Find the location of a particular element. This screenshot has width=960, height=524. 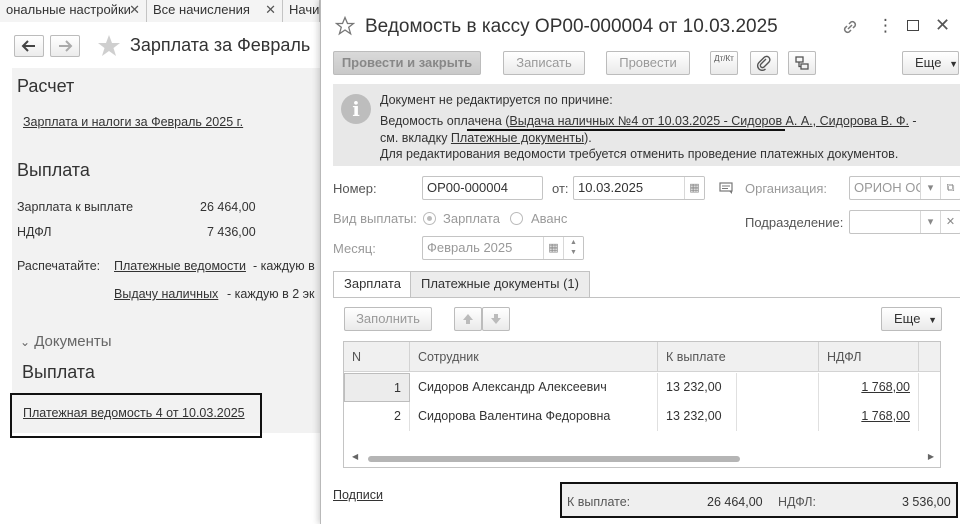

table-more-button: Еще ▼ is located at coordinates (911, 319).